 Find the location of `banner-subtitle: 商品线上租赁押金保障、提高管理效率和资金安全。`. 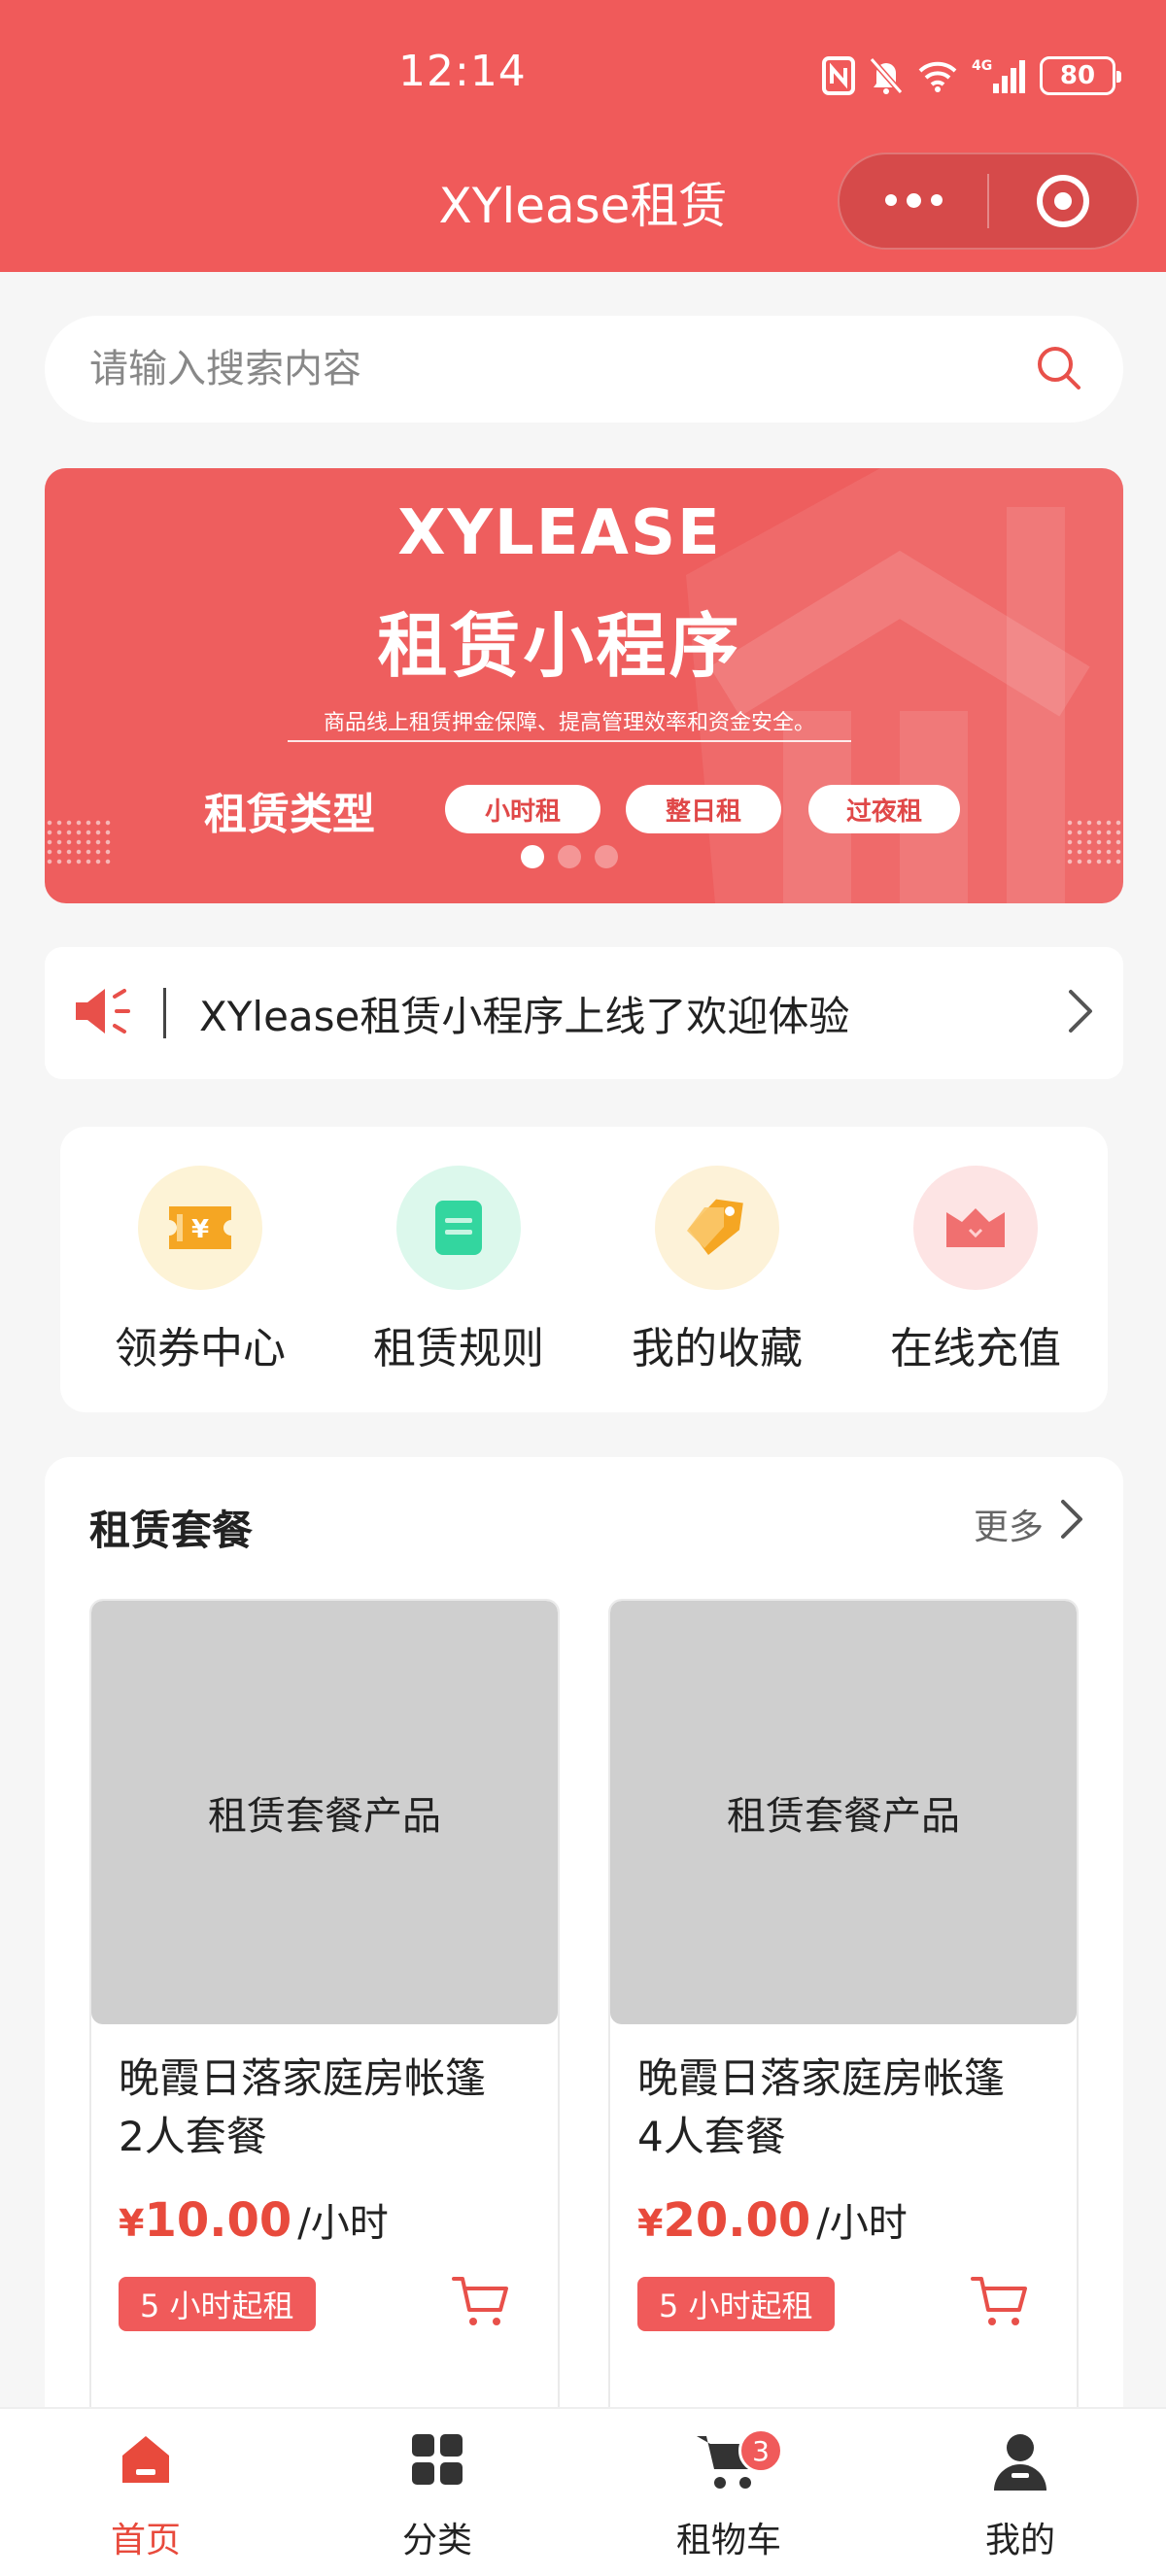

banner-subtitle: 商品线上租赁押金保障、提高管理效率和资金安全。 is located at coordinates (569, 723).